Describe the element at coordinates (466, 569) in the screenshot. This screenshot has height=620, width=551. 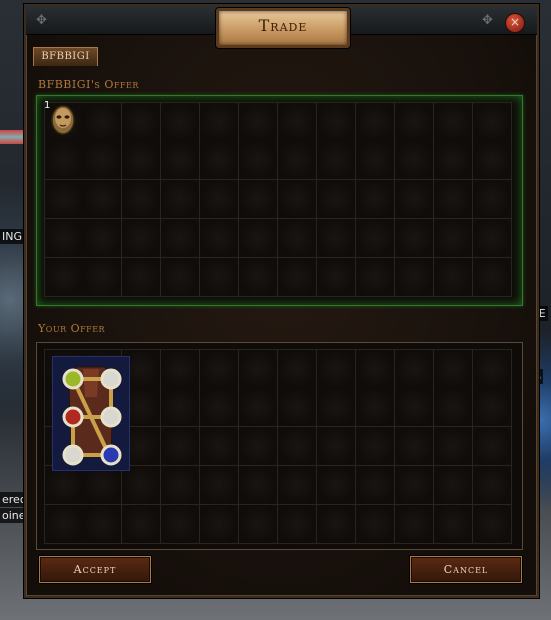
I see `cancel-button: Cancel` at that location.